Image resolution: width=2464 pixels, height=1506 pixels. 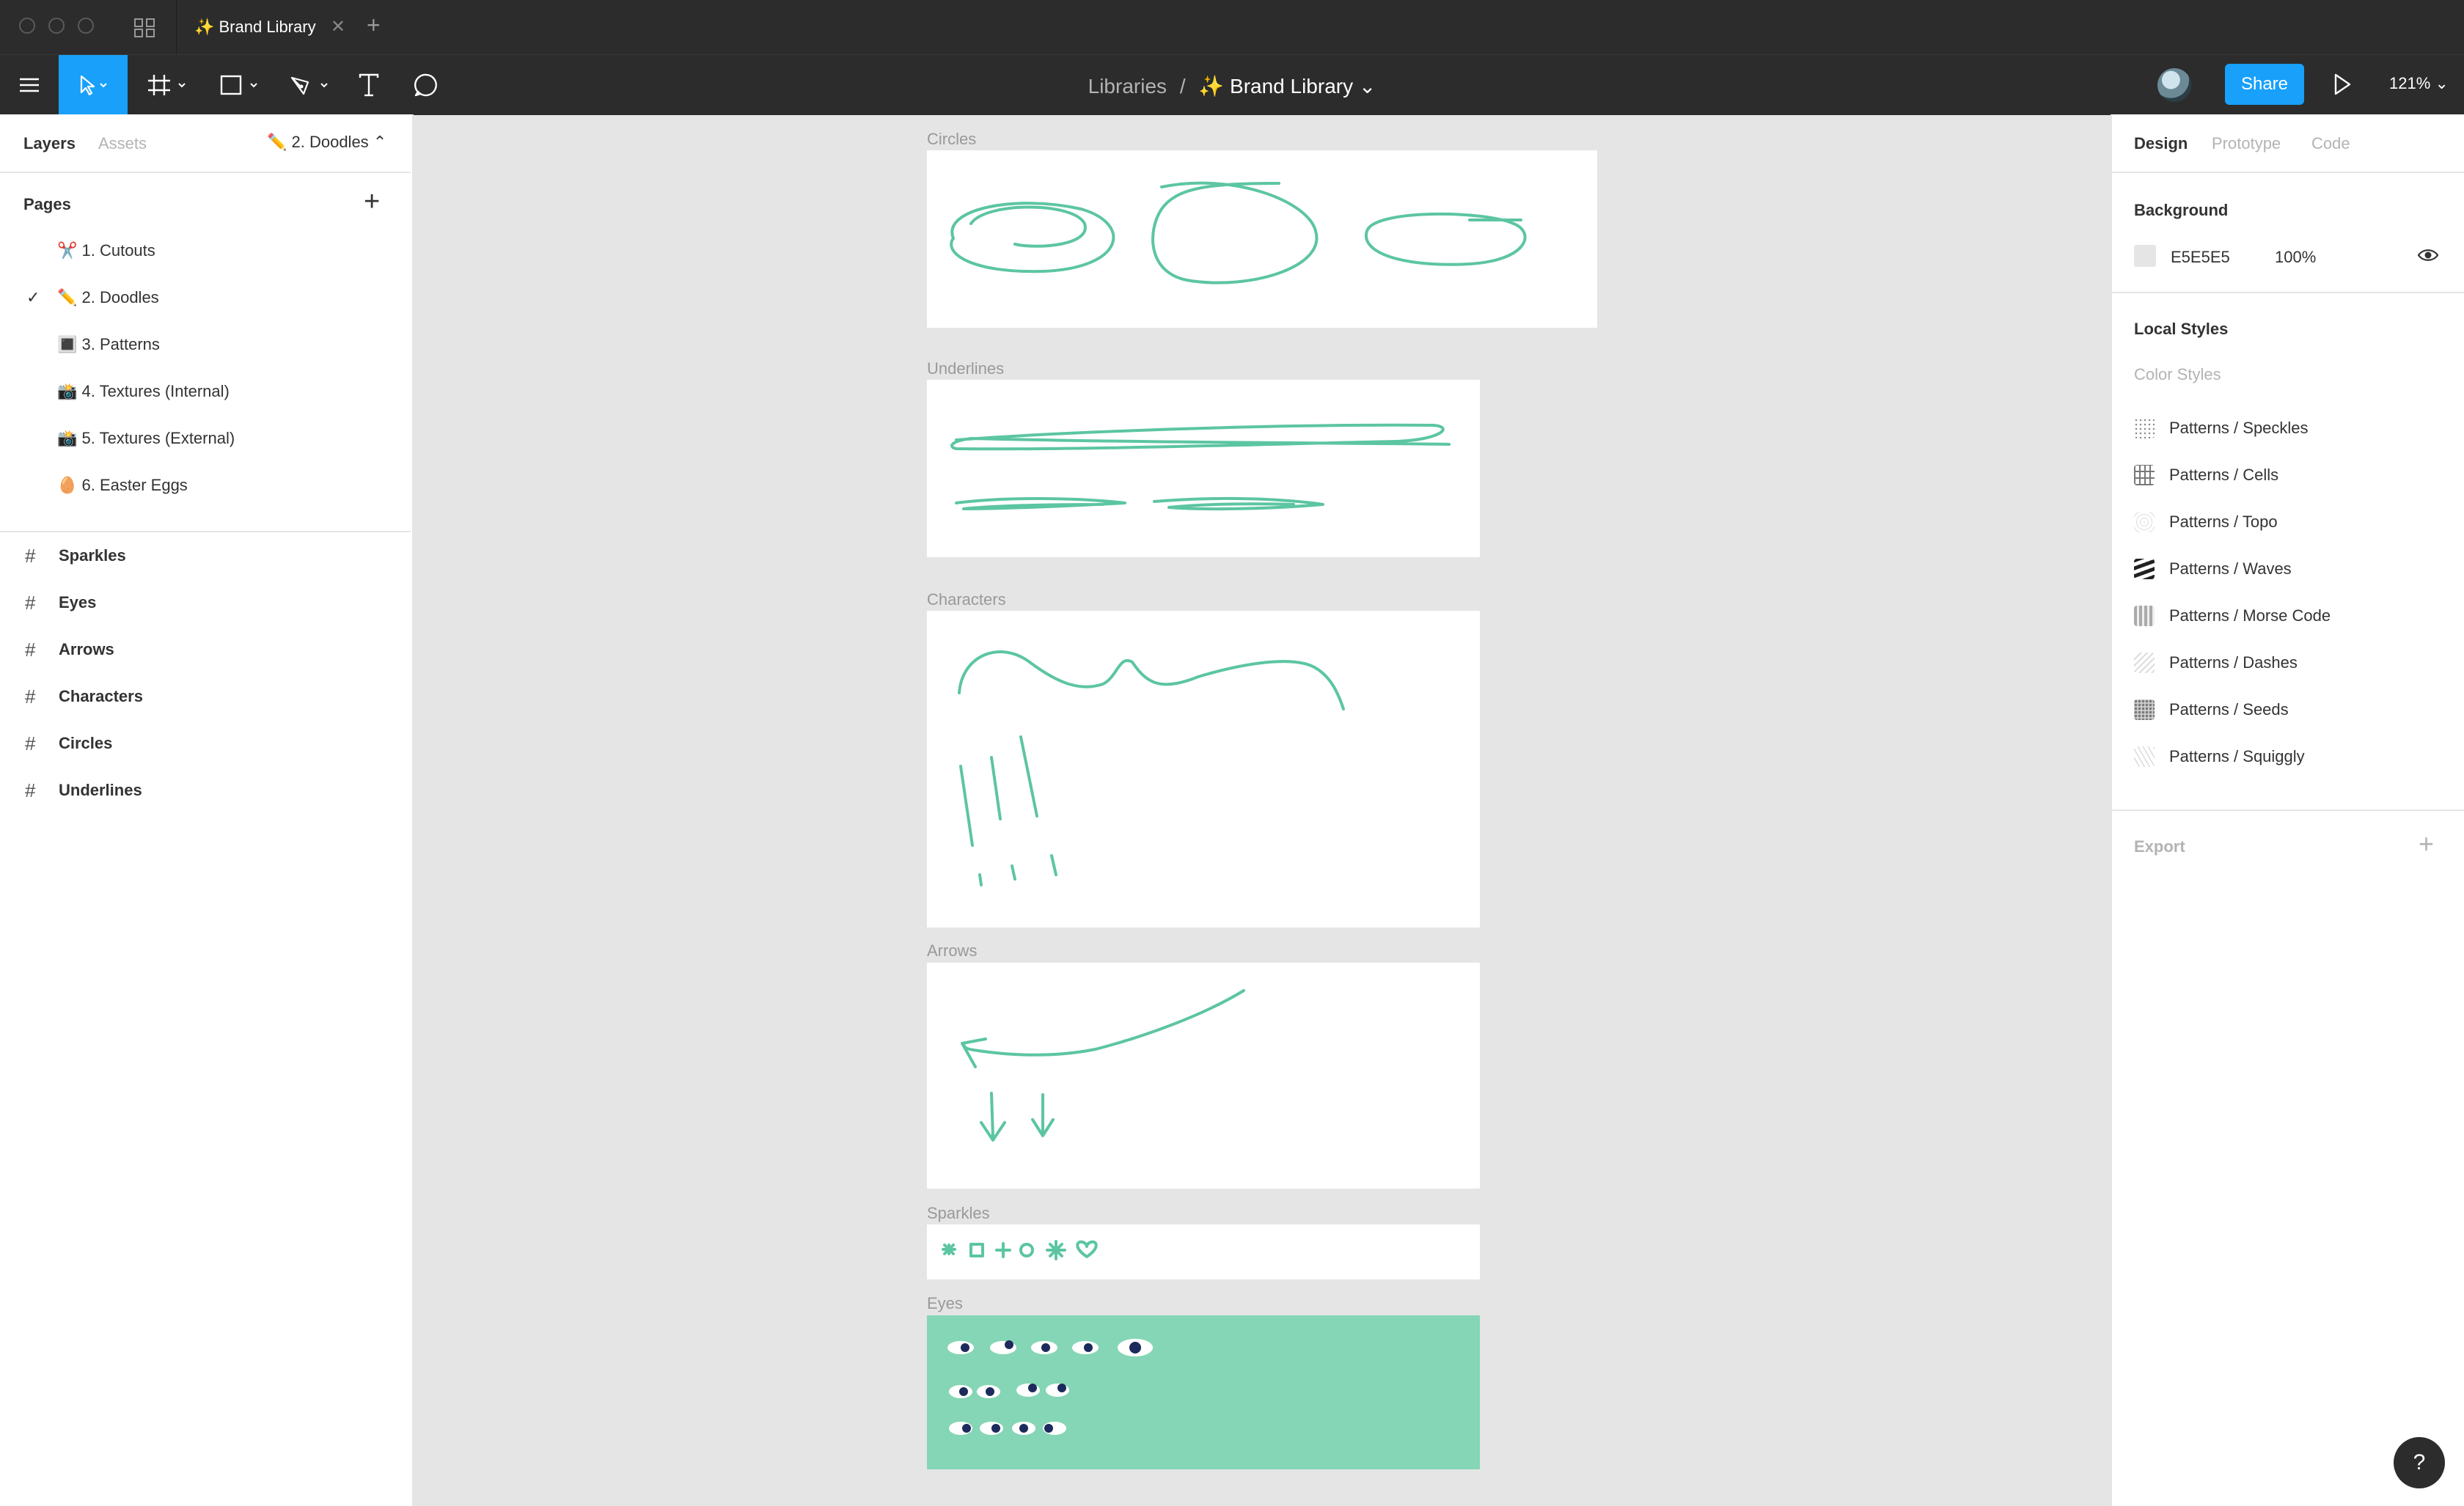 I want to click on file-tab: ✨ Brand Library ✕, so click(x=266, y=27).